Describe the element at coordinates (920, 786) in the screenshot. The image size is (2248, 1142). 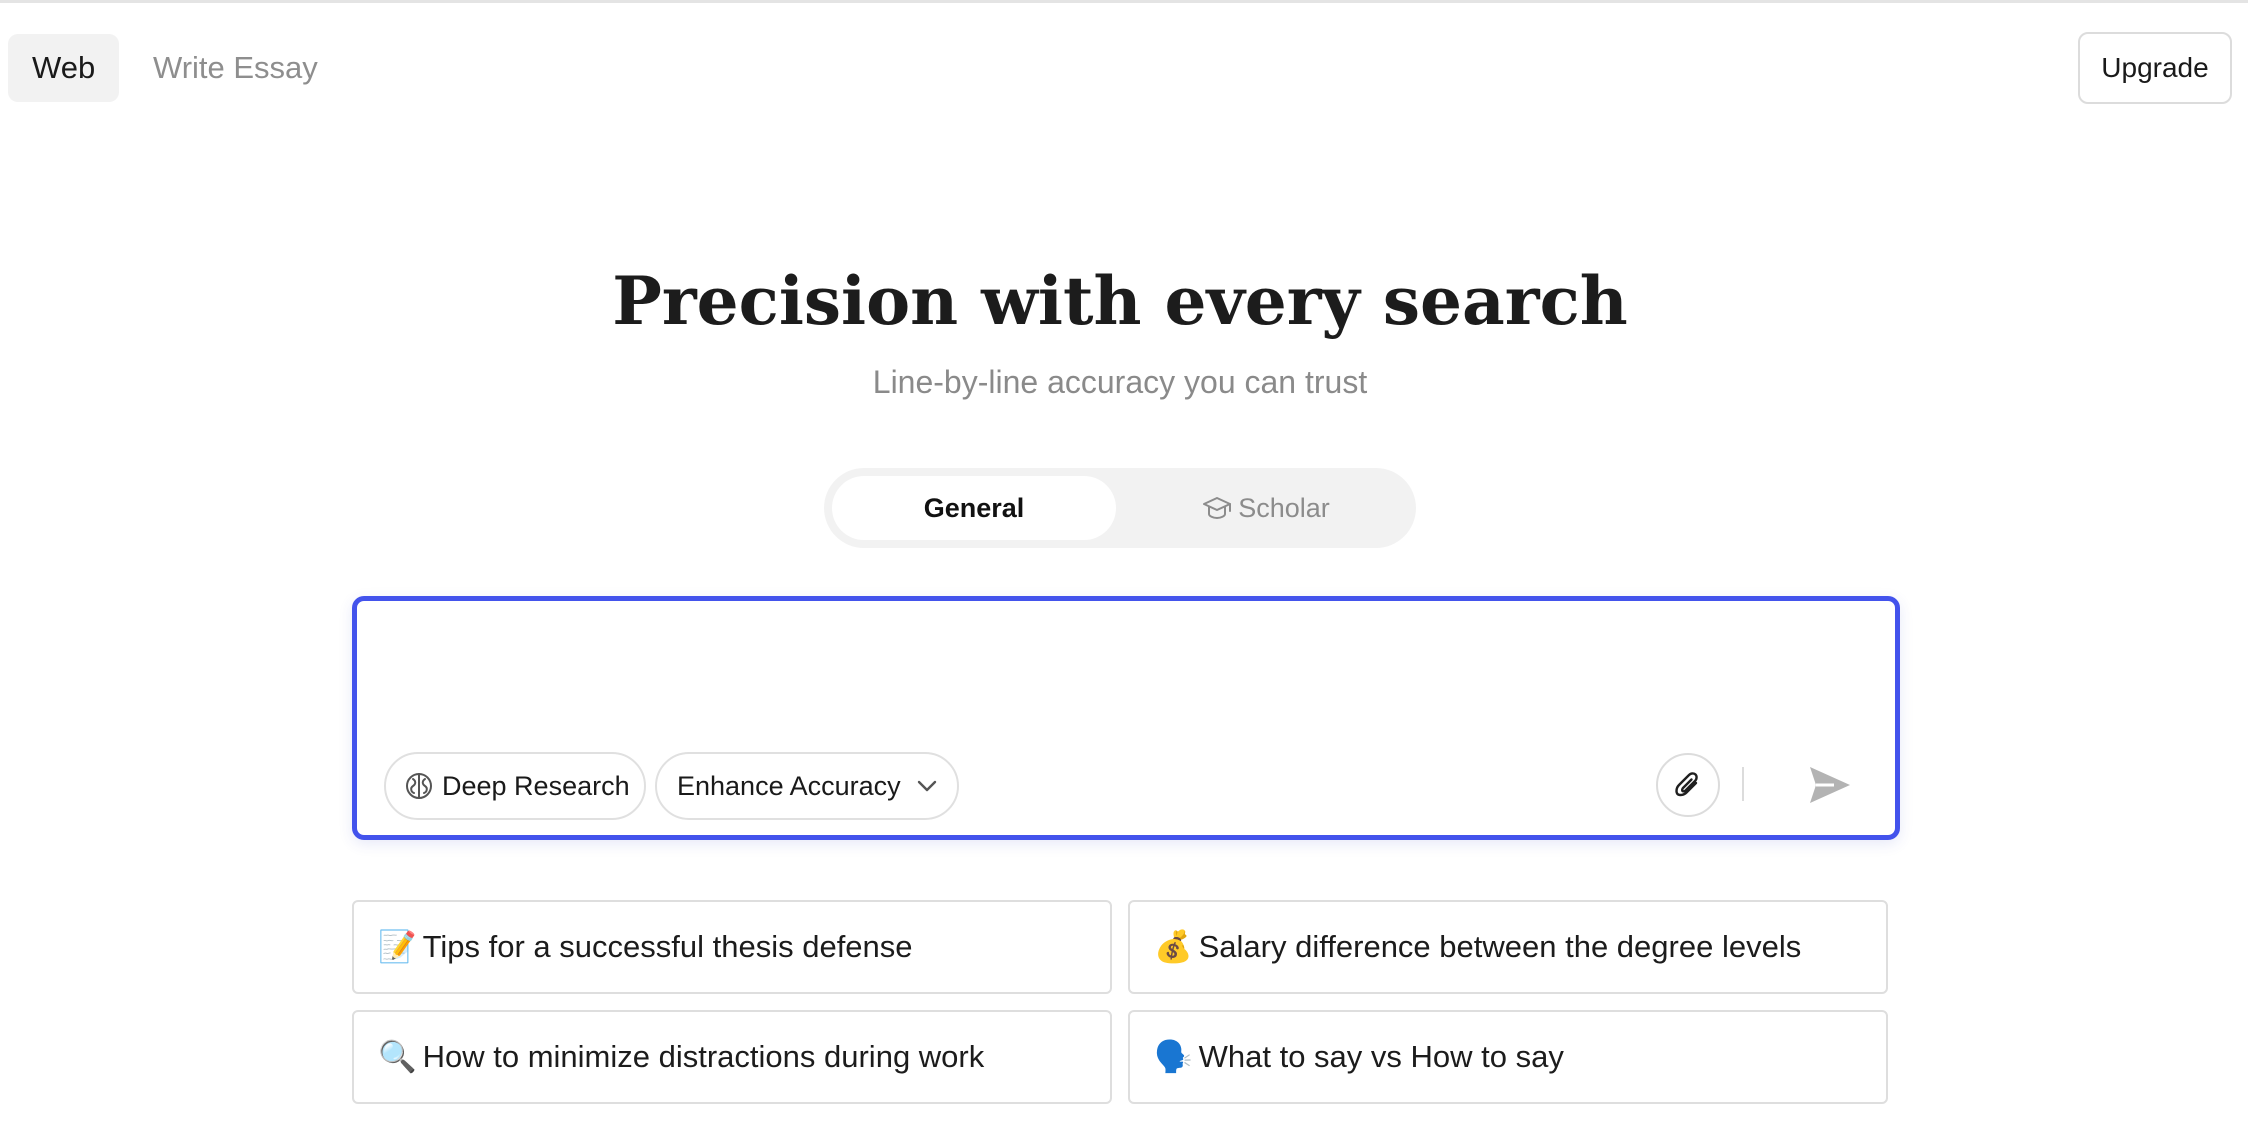
I see `chevron-down-icon` at that location.